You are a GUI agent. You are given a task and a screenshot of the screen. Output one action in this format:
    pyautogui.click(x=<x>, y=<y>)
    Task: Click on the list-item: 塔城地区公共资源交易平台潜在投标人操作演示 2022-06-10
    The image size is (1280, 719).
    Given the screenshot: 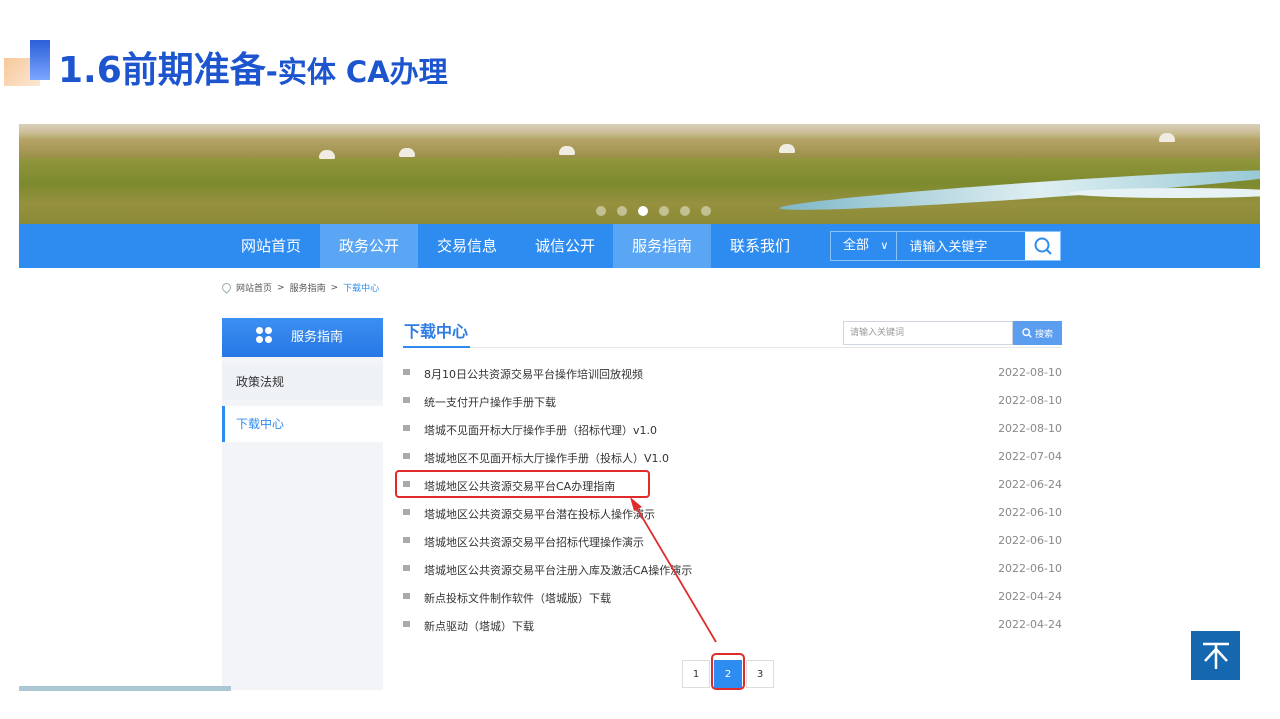 What is the action you would take?
    pyautogui.click(x=732, y=514)
    